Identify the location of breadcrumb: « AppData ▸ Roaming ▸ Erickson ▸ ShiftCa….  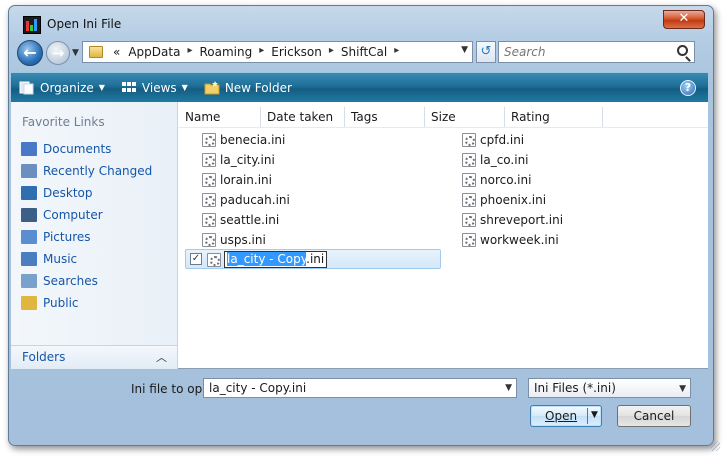
(255, 52).